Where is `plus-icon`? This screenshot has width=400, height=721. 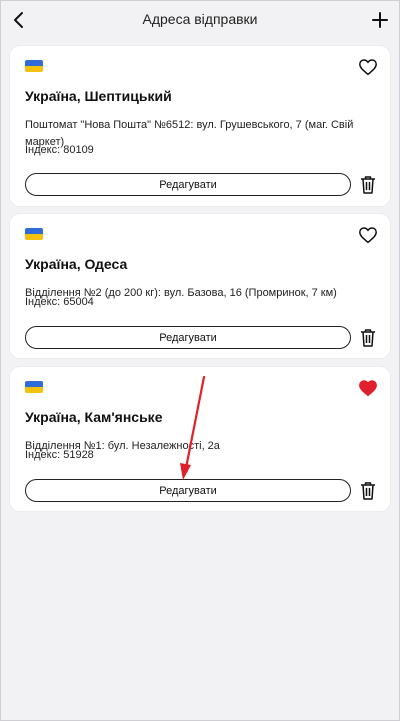
plus-icon is located at coordinates (380, 20).